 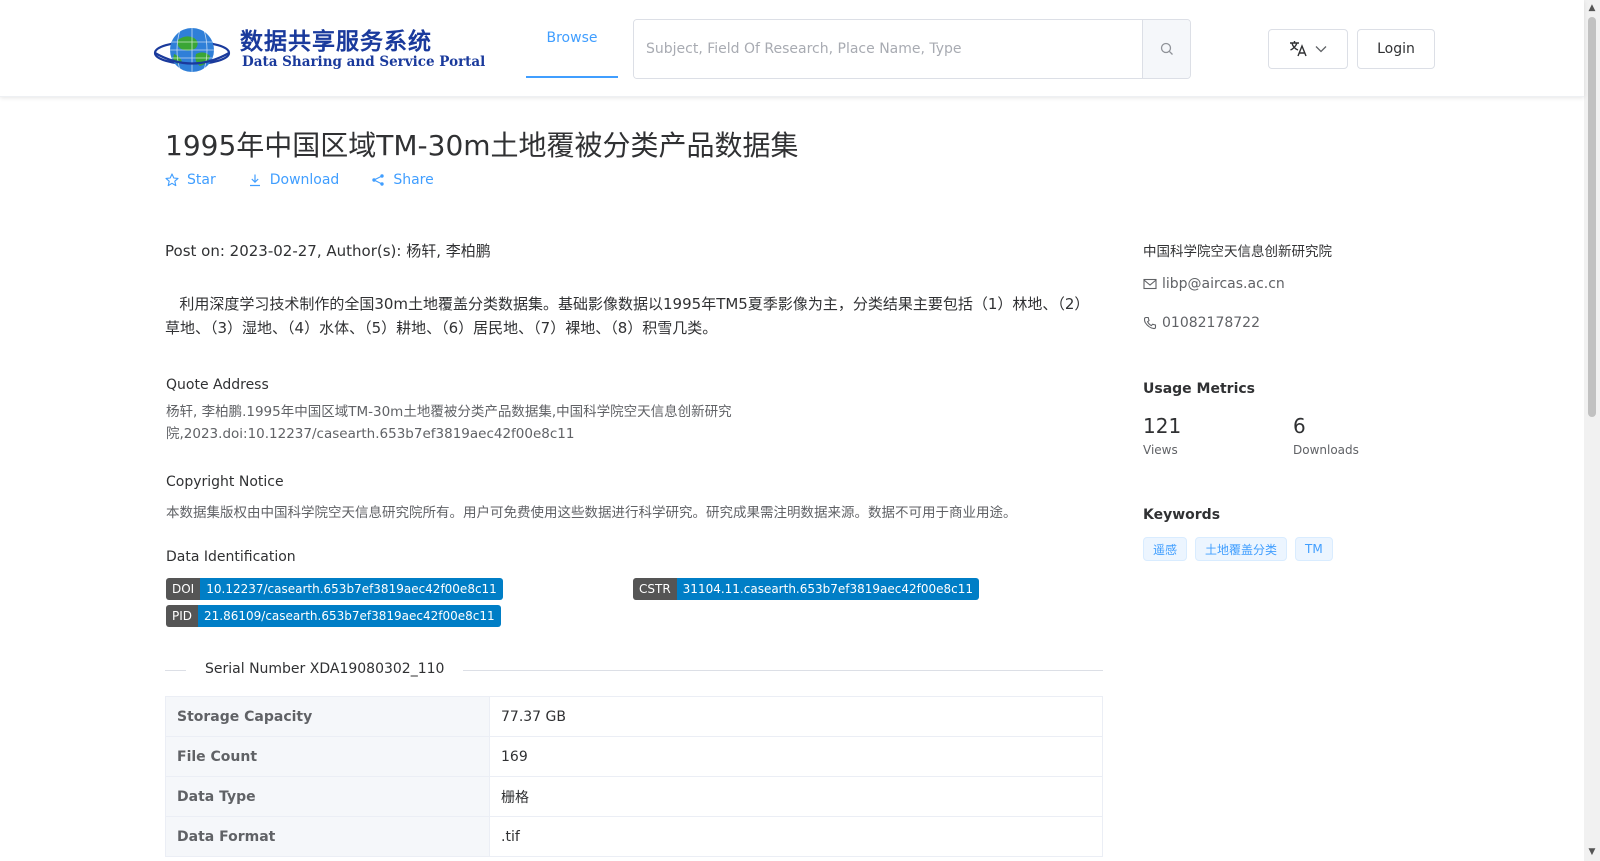 I want to click on dataset-actions: Star Download Share, so click(x=299, y=180).